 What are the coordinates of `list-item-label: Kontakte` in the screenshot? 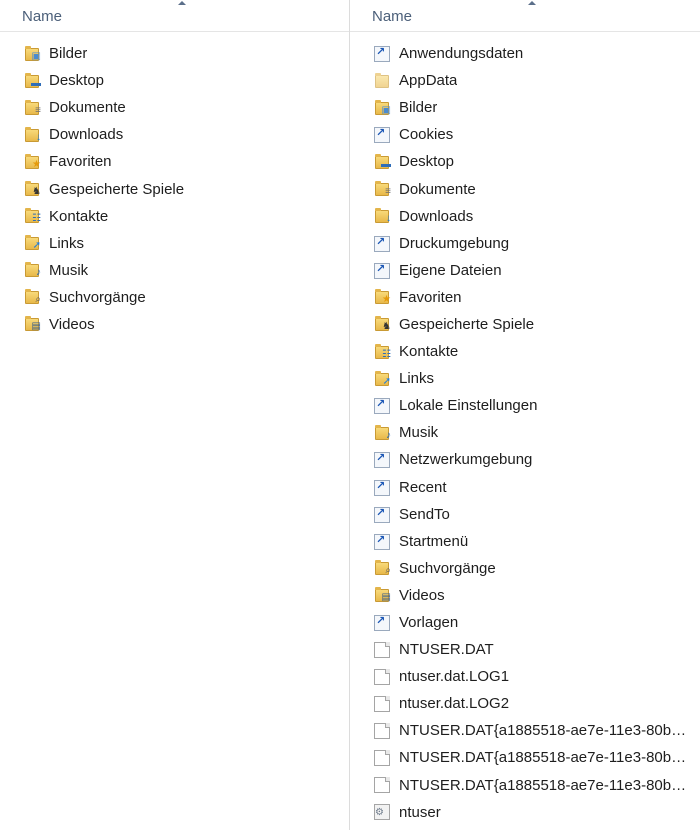 It's located at (429, 352).